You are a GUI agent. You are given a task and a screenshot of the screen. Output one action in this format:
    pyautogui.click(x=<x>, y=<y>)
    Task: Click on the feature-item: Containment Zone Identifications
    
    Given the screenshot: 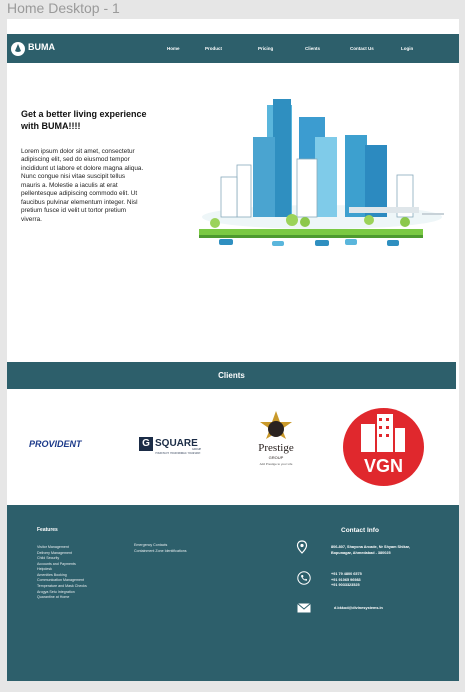 What is the action you would take?
    pyautogui.click(x=160, y=550)
    